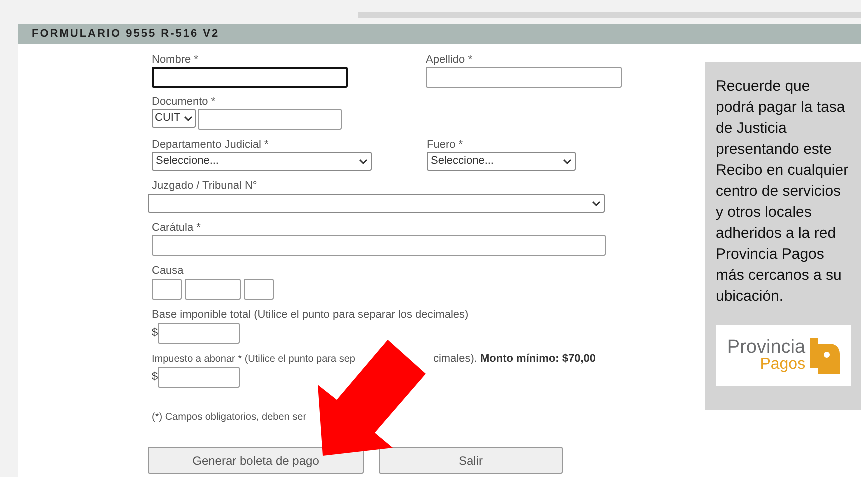  I want to click on field-label: Carátula *, so click(177, 228).